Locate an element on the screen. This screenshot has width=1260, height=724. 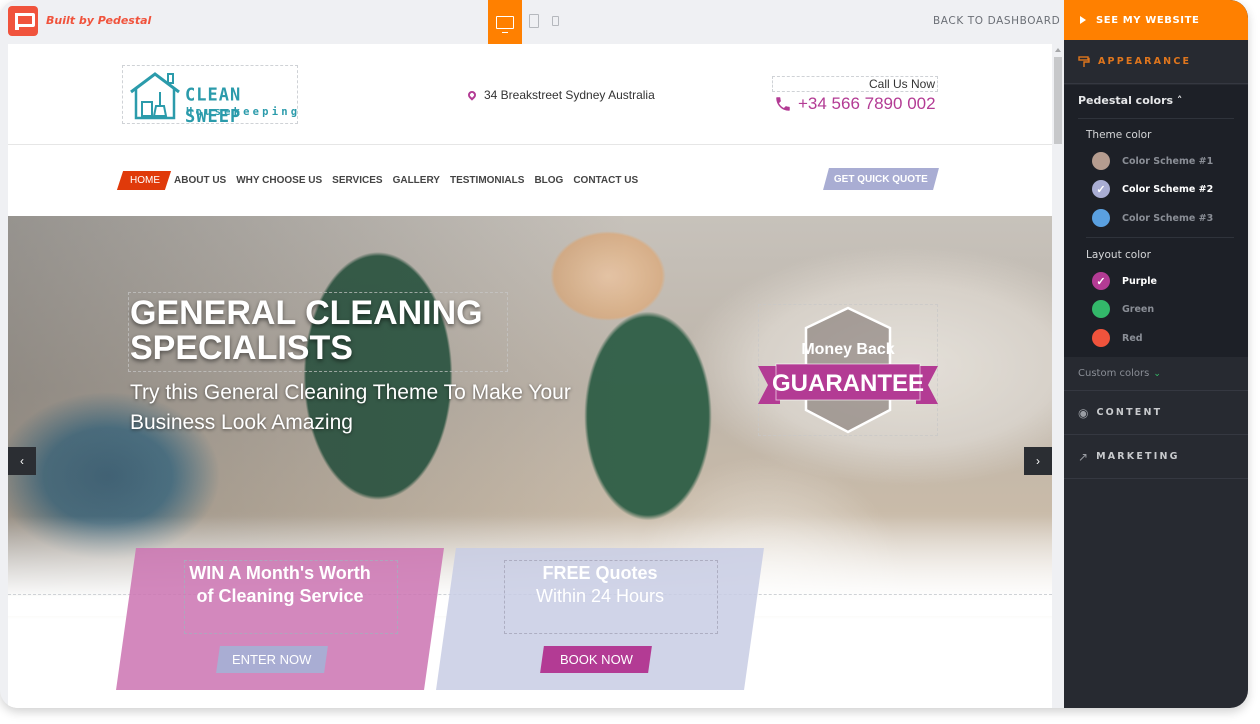
theme-color-option-1: Color Scheme #1 is located at coordinates (1152, 161).